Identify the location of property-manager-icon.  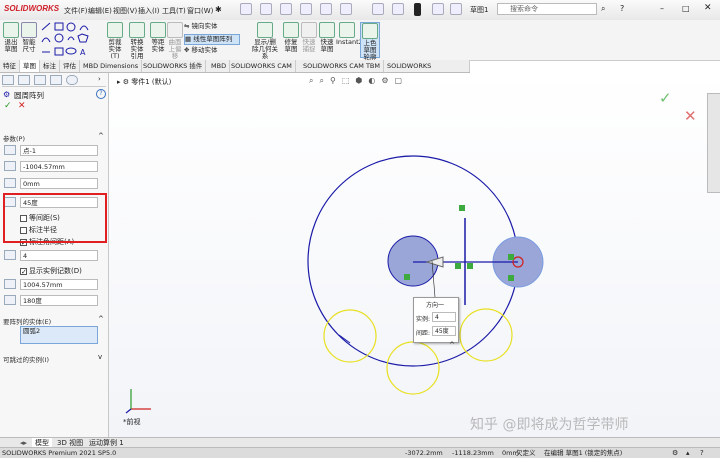
(24, 80).